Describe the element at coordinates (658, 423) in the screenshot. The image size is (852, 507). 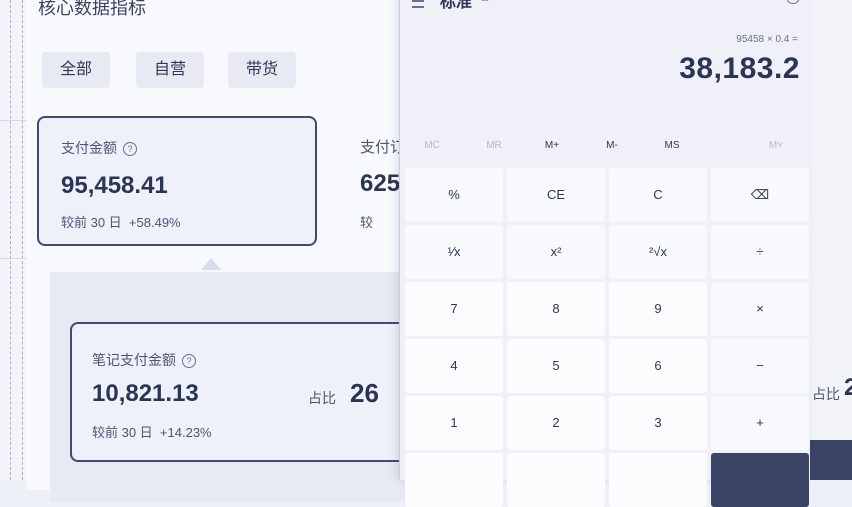
I see `digit-3-button: 3` at that location.